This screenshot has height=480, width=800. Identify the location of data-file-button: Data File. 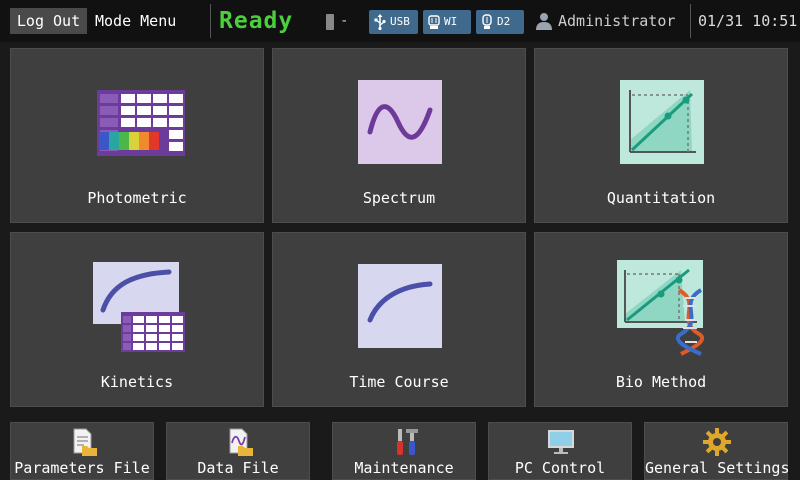
(238, 451).